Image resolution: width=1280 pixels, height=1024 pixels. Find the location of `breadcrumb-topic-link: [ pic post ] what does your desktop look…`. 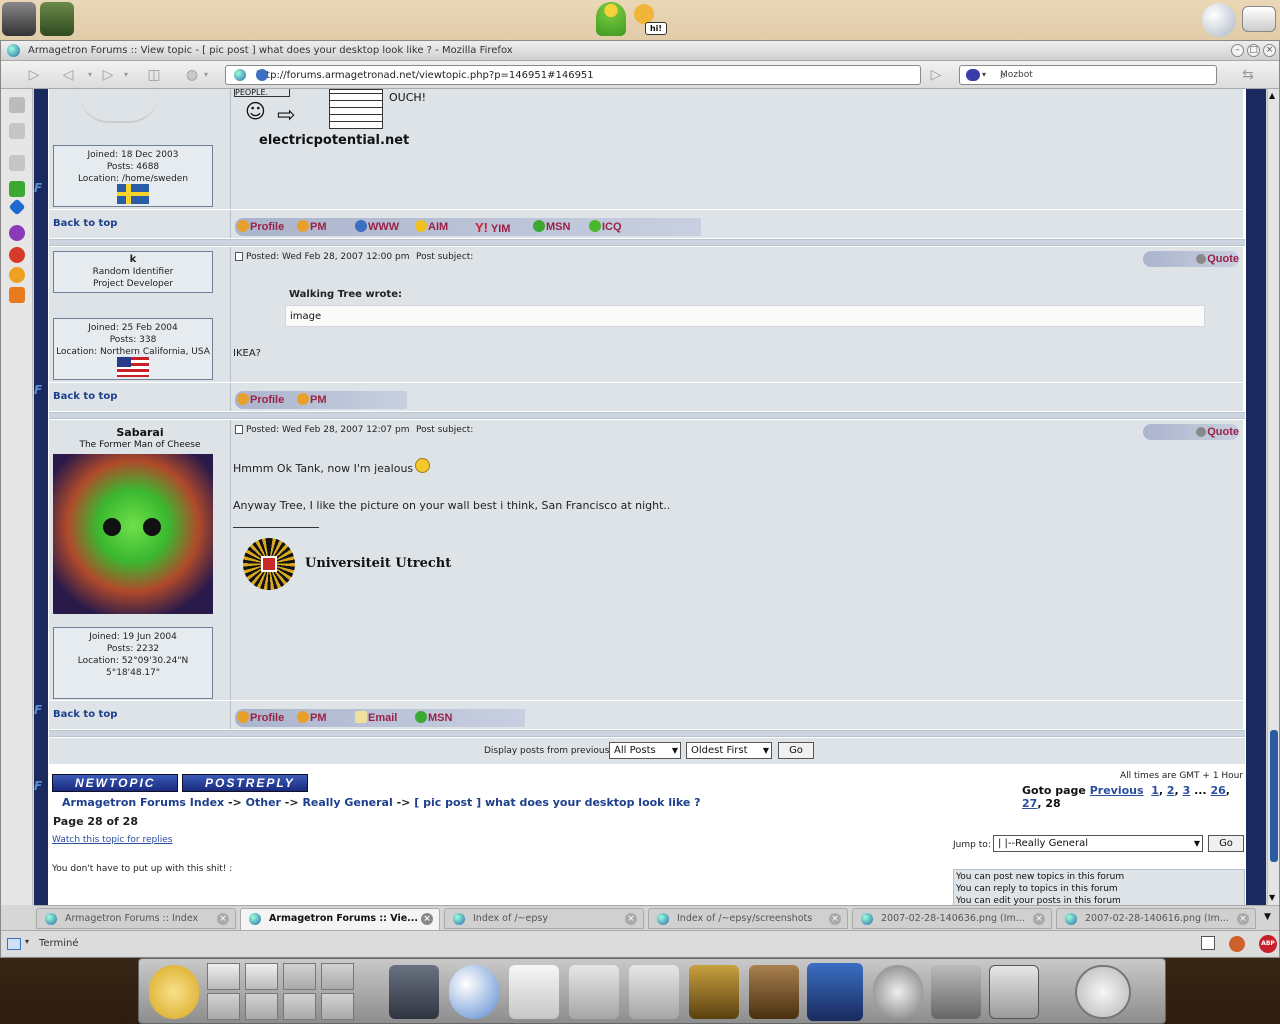

breadcrumb-topic-link: [ pic post ] what does your desktop look… is located at coordinates (557, 802).